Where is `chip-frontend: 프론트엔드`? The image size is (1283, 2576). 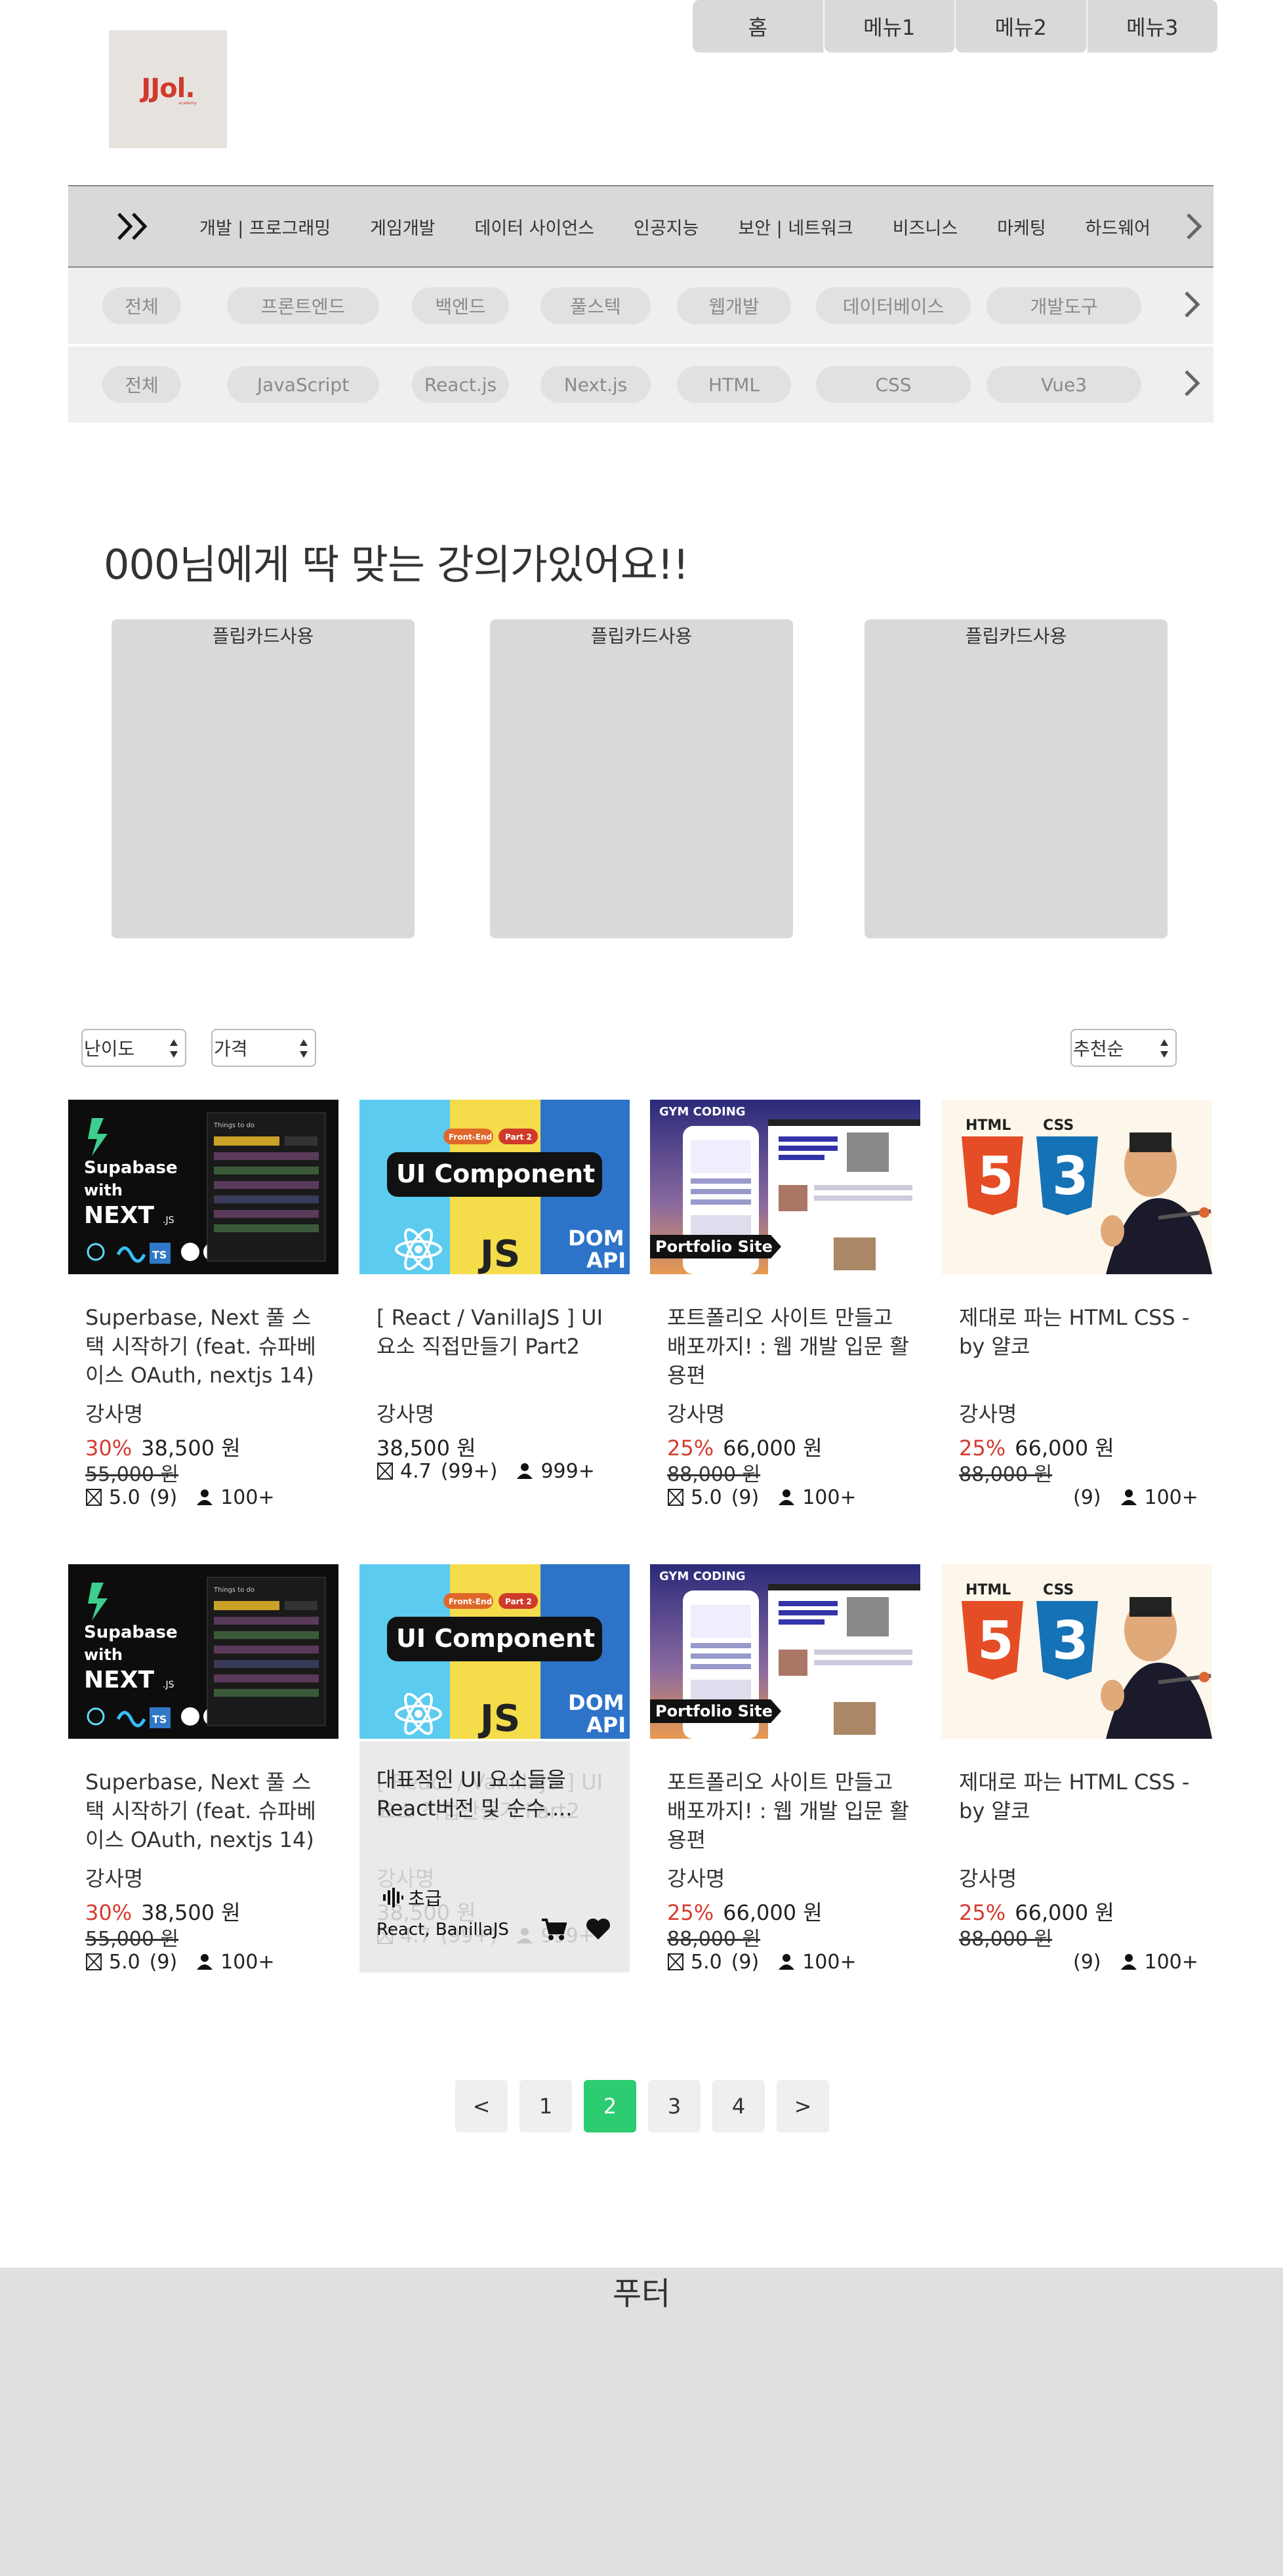 chip-frontend: 프론트엔드 is located at coordinates (303, 305).